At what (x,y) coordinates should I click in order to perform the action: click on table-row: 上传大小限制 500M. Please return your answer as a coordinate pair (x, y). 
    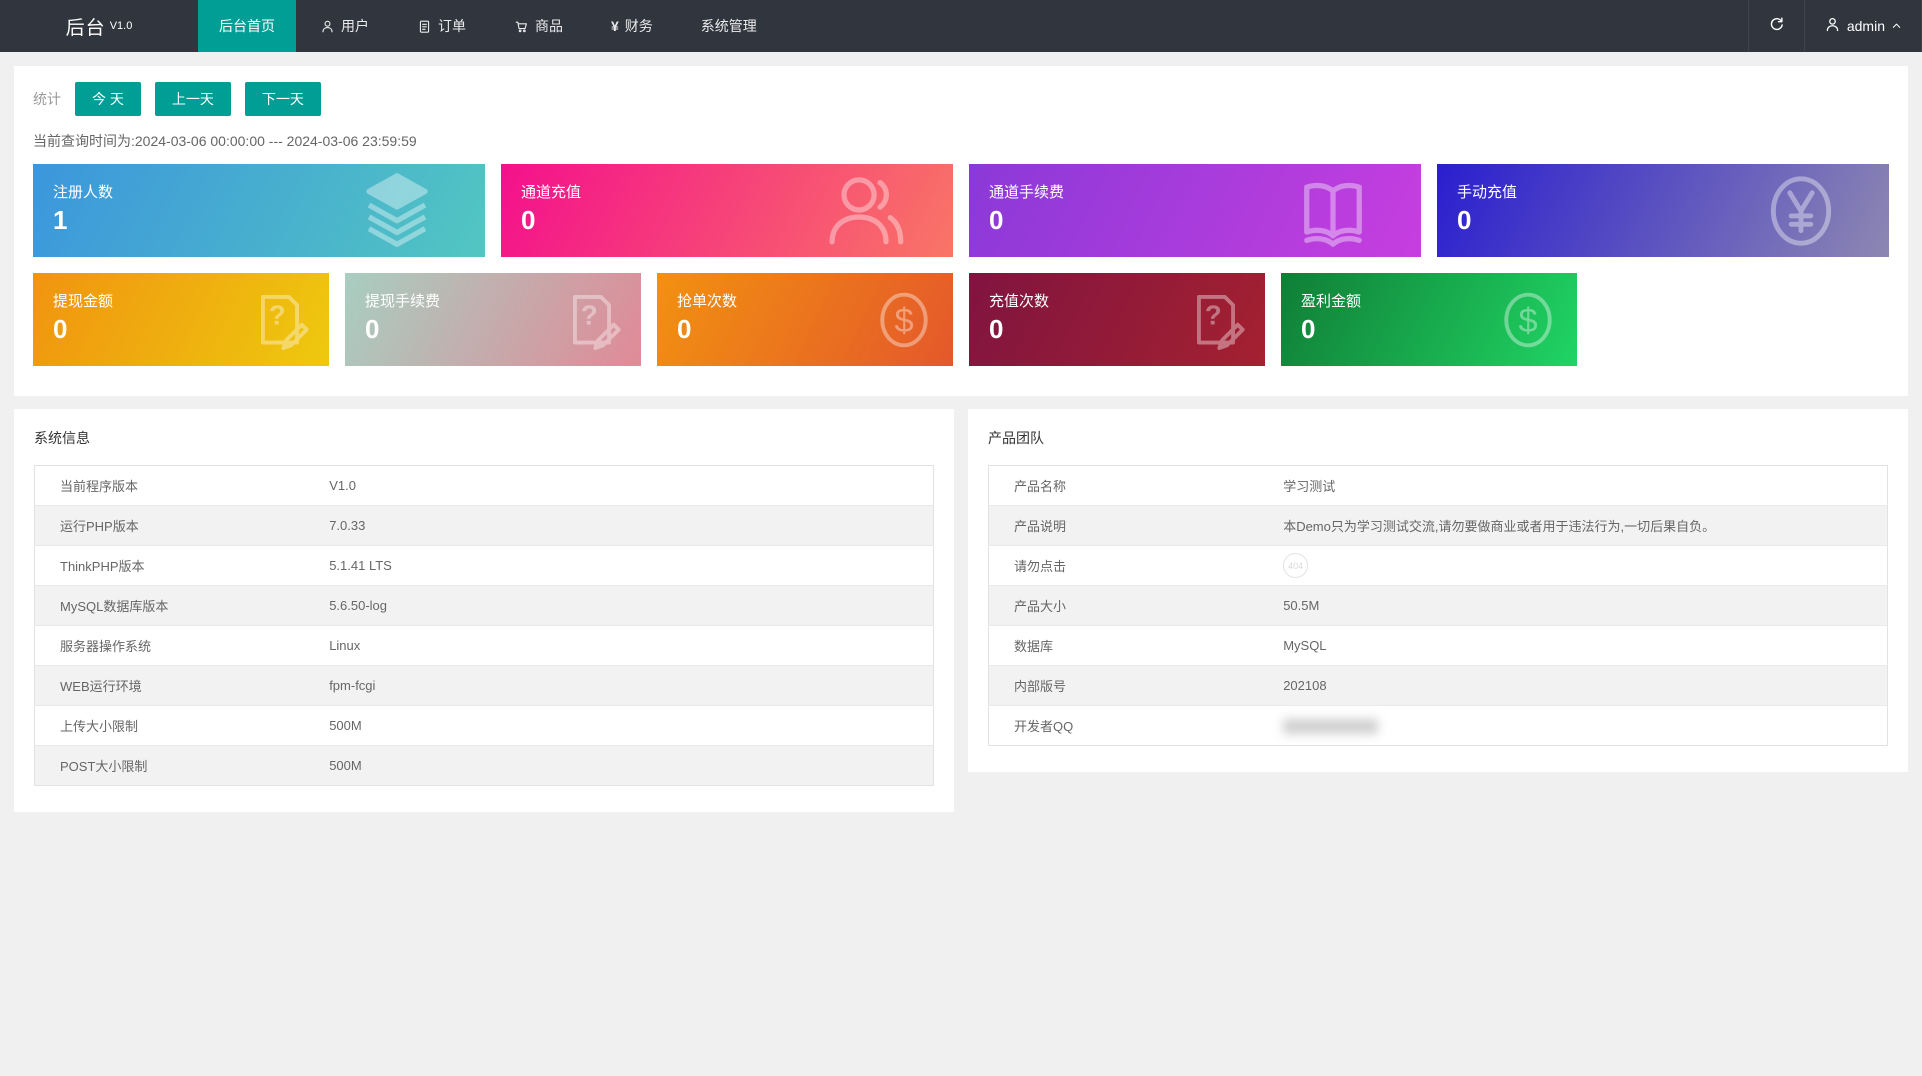
    Looking at the image, I should click on (484, 725).